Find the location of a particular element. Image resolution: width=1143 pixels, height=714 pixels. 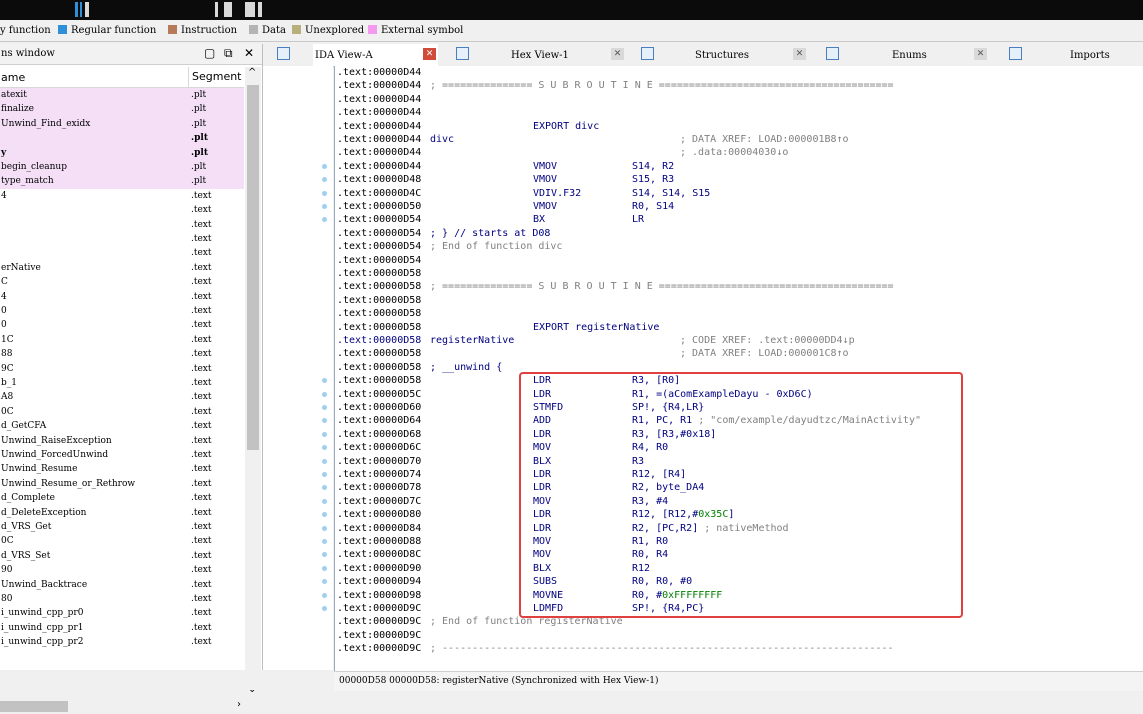

restore-icon: ▢ is located at coordinates (209, 53).